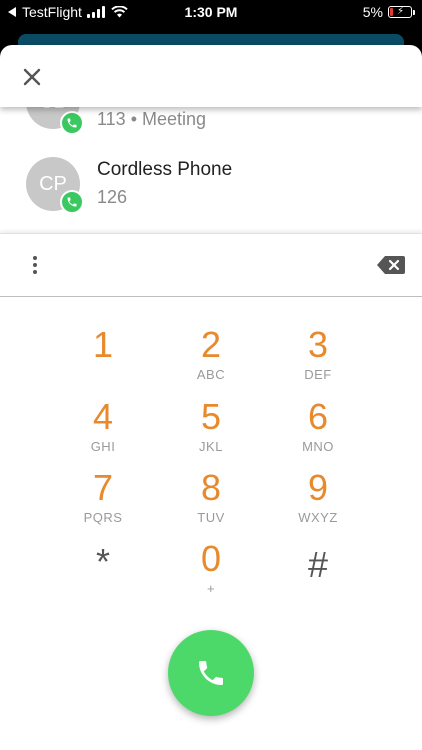 This screenshot has height=750, width=422. I want to click on sheet-header, so click(211, 76).